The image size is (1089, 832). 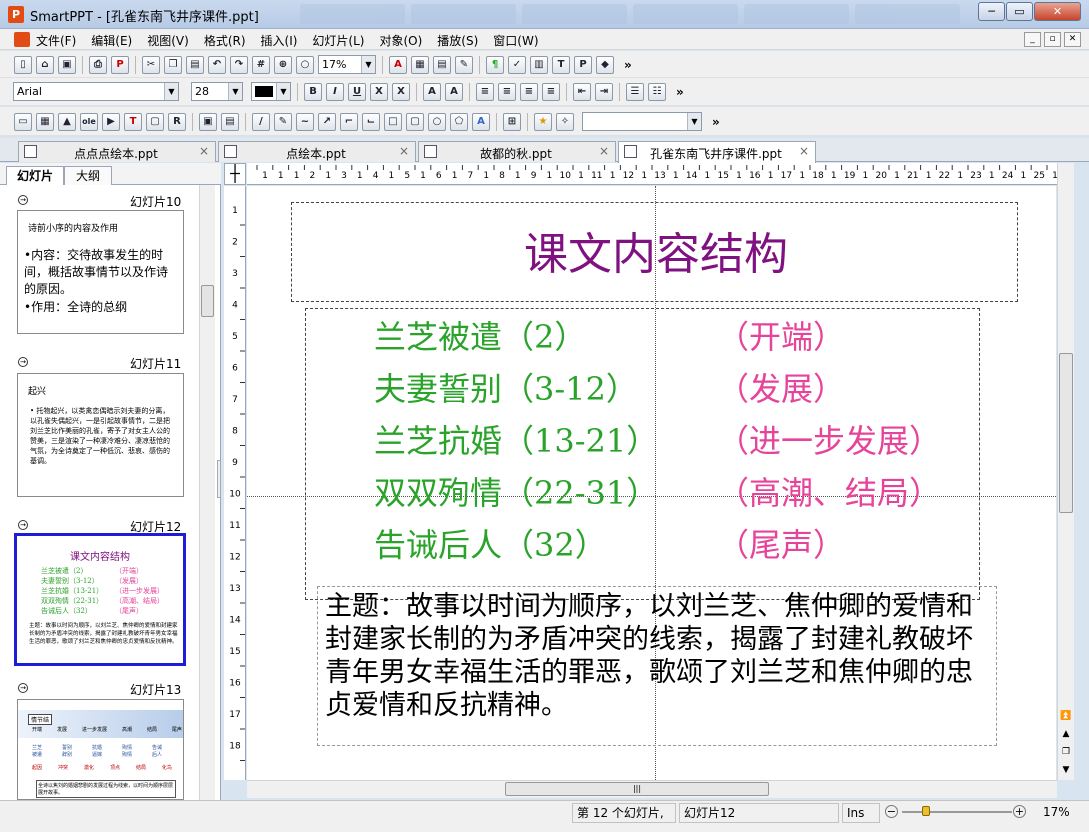 I want to click on grow-font-icon: A, so click(x=432, y=91).